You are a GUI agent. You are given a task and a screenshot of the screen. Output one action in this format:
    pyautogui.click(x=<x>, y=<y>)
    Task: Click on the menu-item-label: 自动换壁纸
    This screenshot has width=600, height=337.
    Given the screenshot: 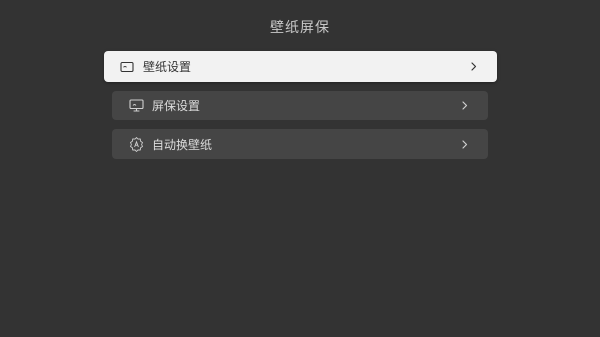 What is the action you would take?
    pyautogui.click(x=182, y=144)
    